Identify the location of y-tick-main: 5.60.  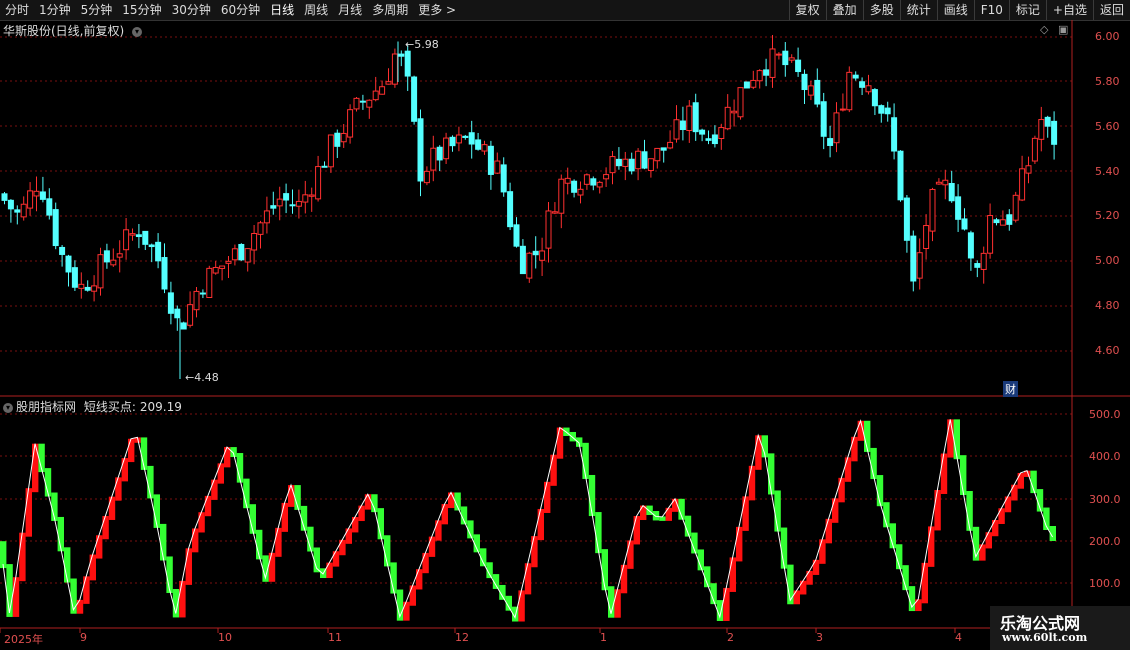
(1107, 126).